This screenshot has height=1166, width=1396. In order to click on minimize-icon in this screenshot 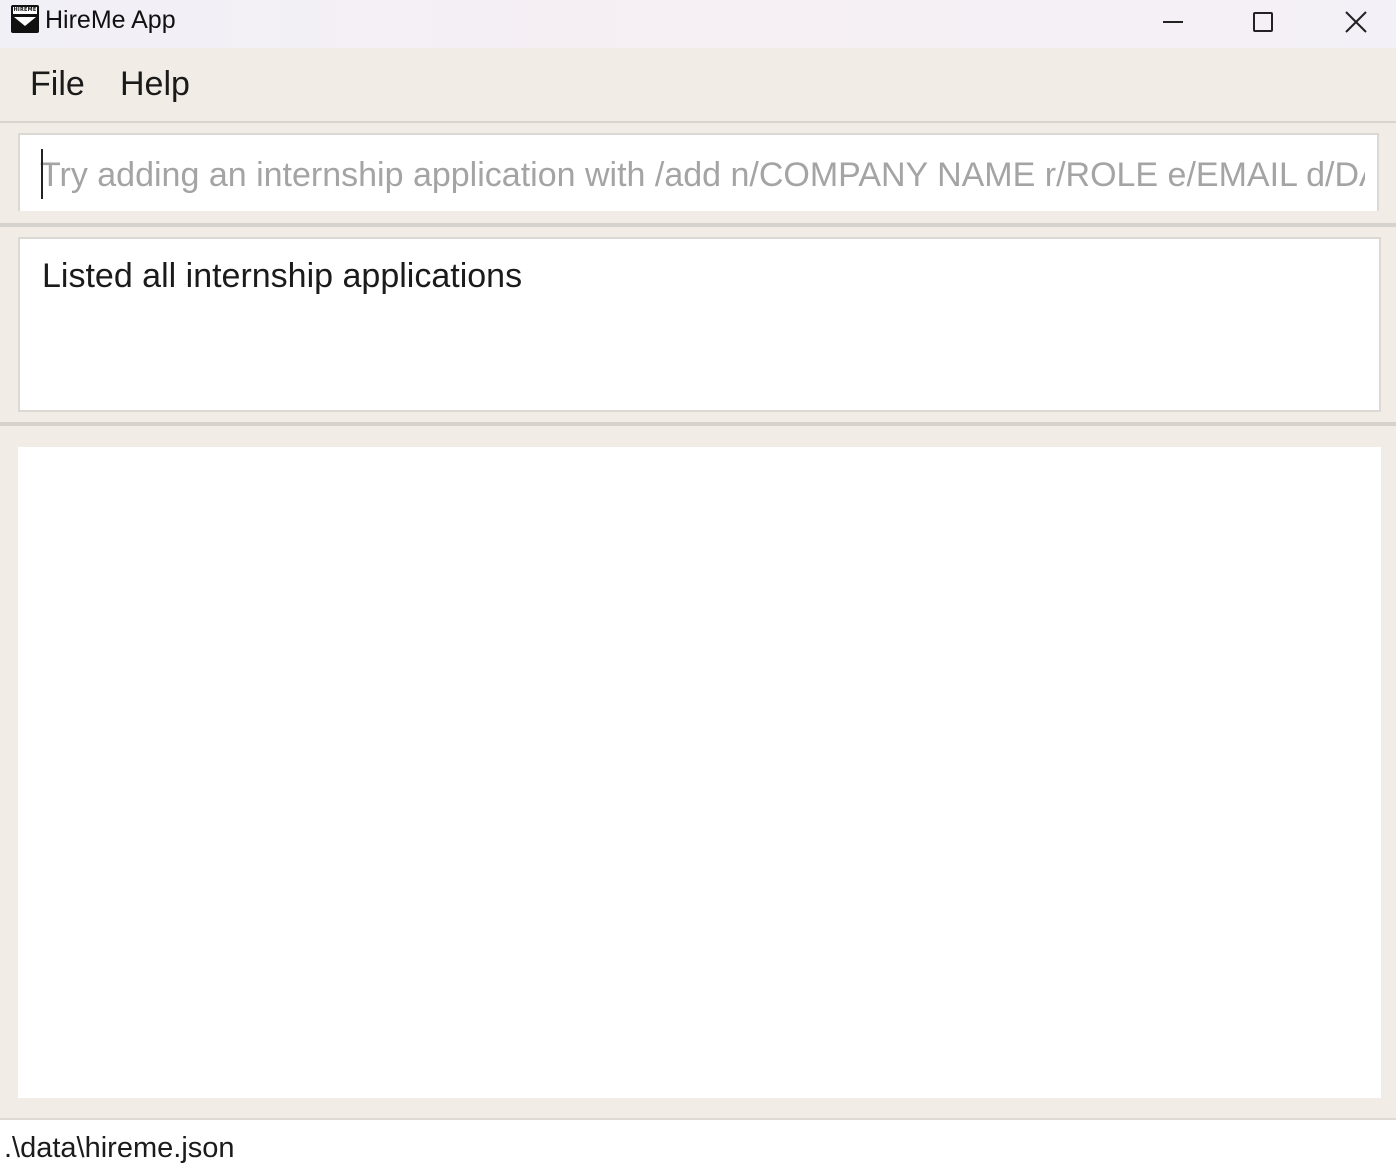, I will do `click(1173, 22)`.